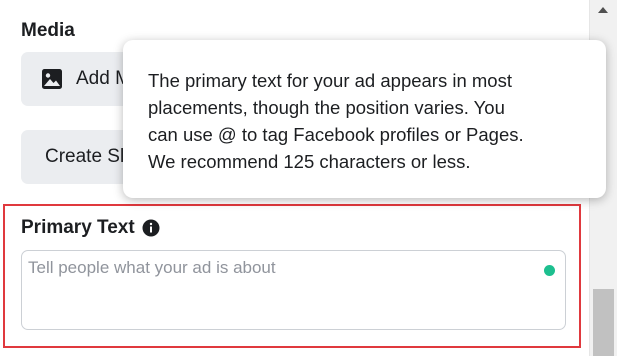  Describe the element at coordinates (603, 322) in the screenshot. I see `scrollbar-thumb` at that location.